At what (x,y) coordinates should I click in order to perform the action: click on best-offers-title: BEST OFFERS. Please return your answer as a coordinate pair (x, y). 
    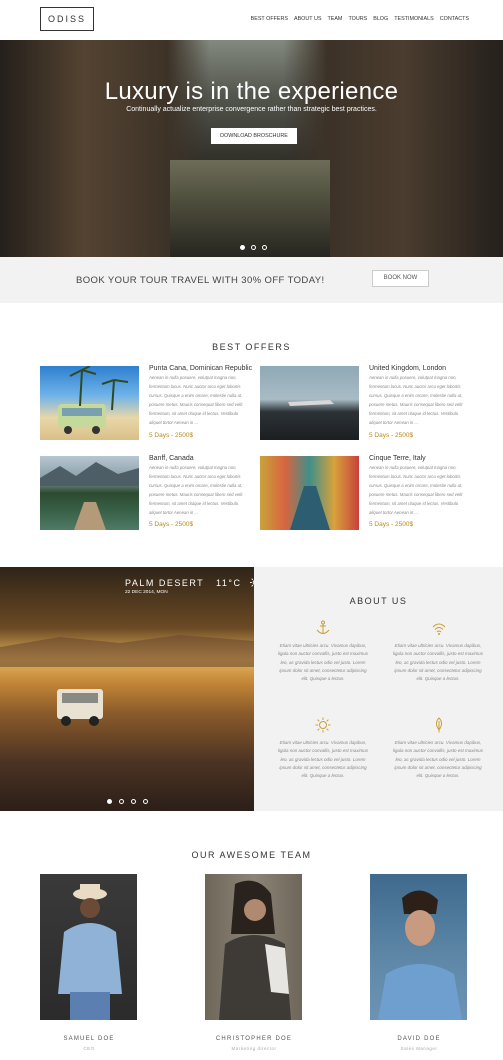
    Looking at the image, I should click on (251, 347).